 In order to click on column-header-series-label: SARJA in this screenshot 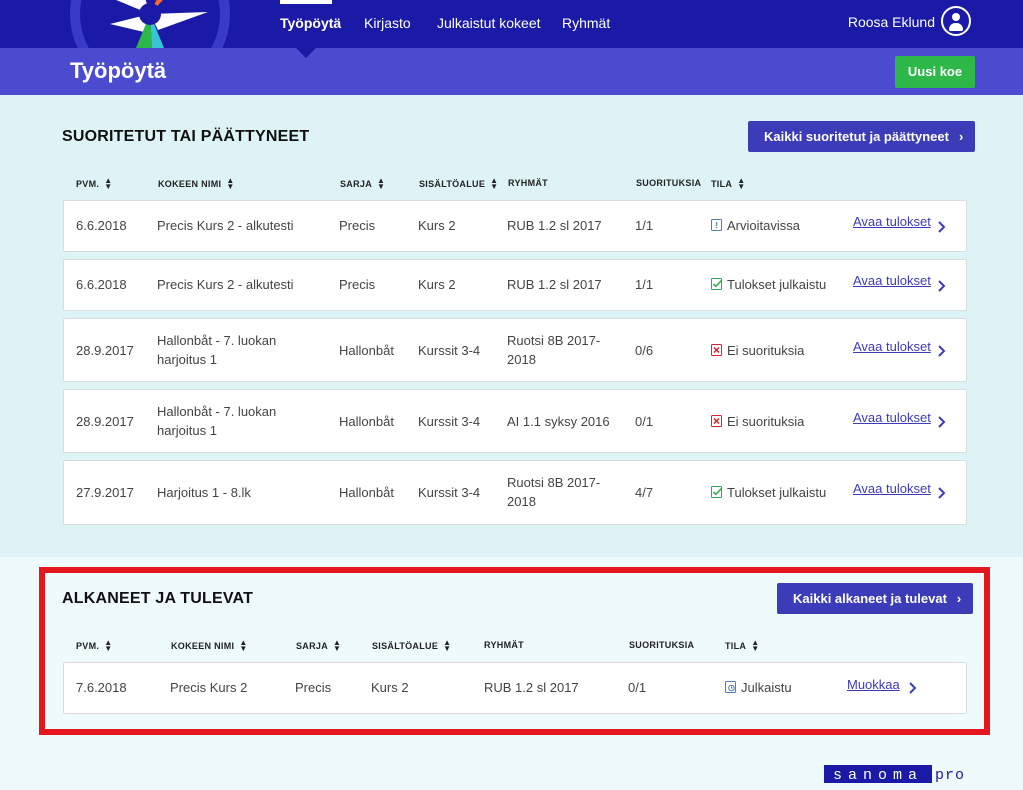, I will do `click(312, 646)`.